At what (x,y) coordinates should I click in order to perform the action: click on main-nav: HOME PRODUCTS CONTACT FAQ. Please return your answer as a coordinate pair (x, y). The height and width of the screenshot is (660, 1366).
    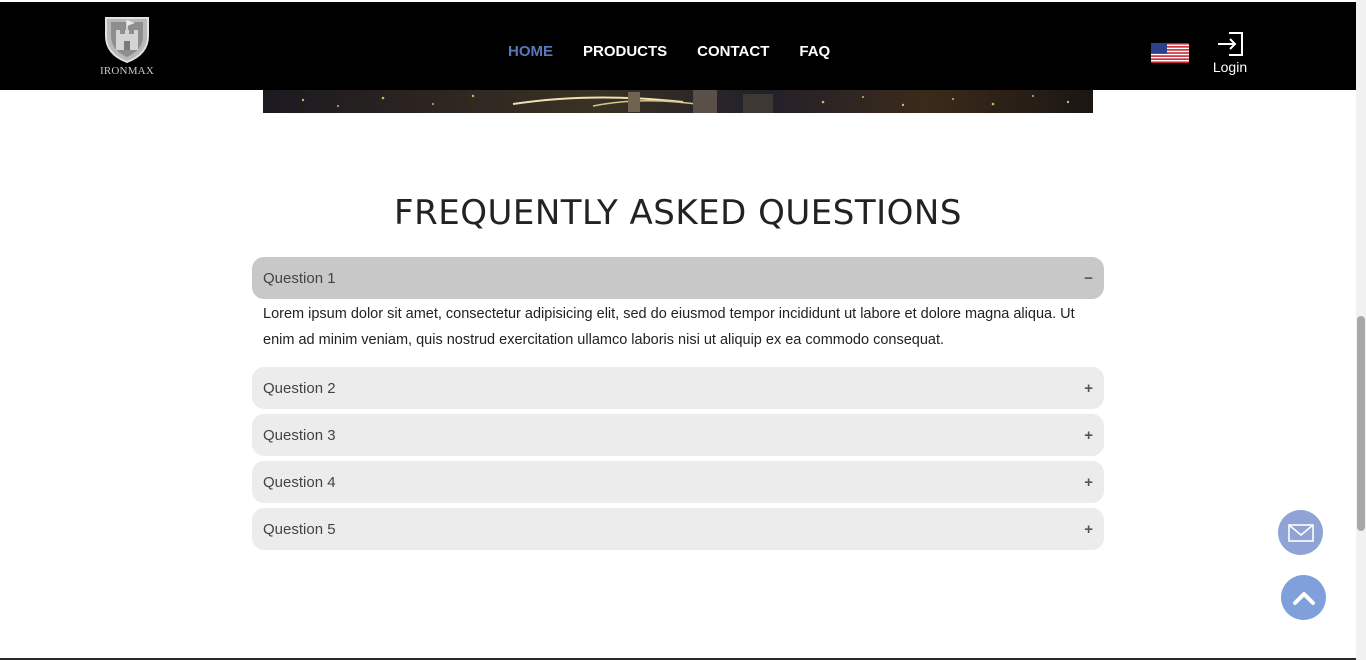
    Looking at the image, I should click on (669, 52).